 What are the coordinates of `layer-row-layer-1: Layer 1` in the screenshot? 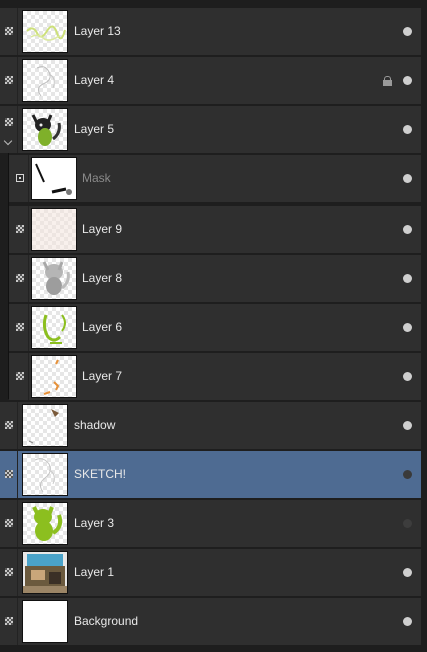 It's located at (210, 572).